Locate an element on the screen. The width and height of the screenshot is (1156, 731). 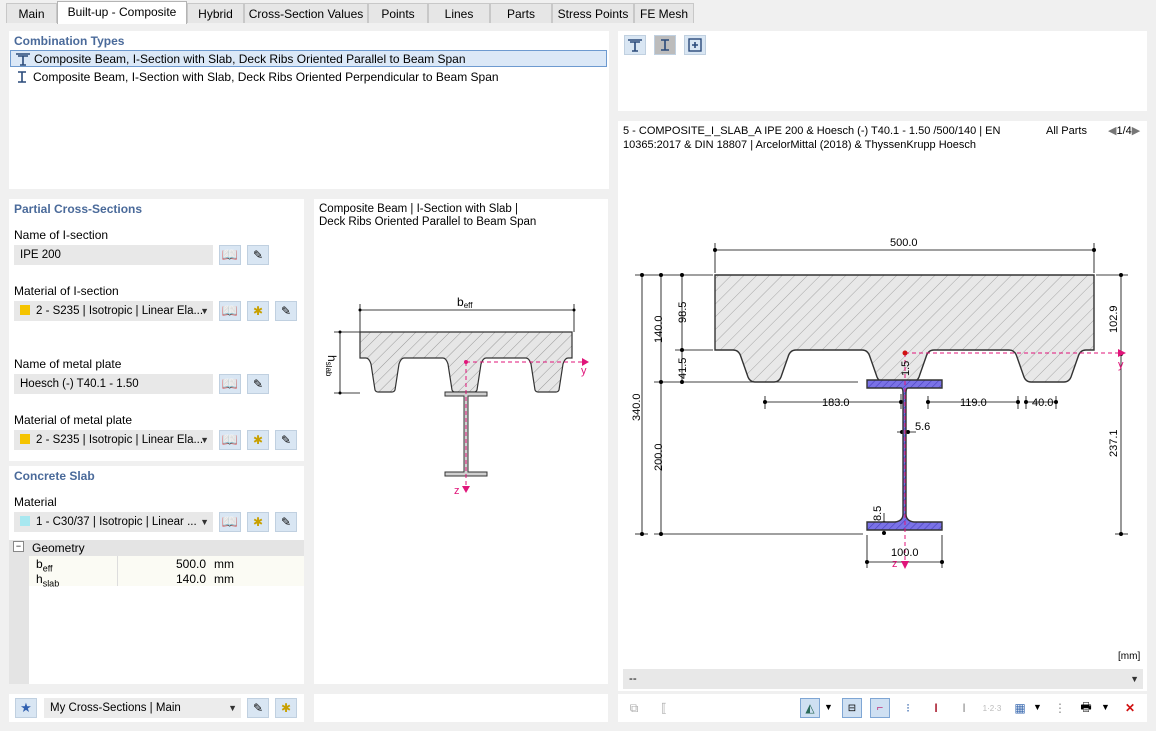
star-icon: ★ is located at coordinates (26, 707).